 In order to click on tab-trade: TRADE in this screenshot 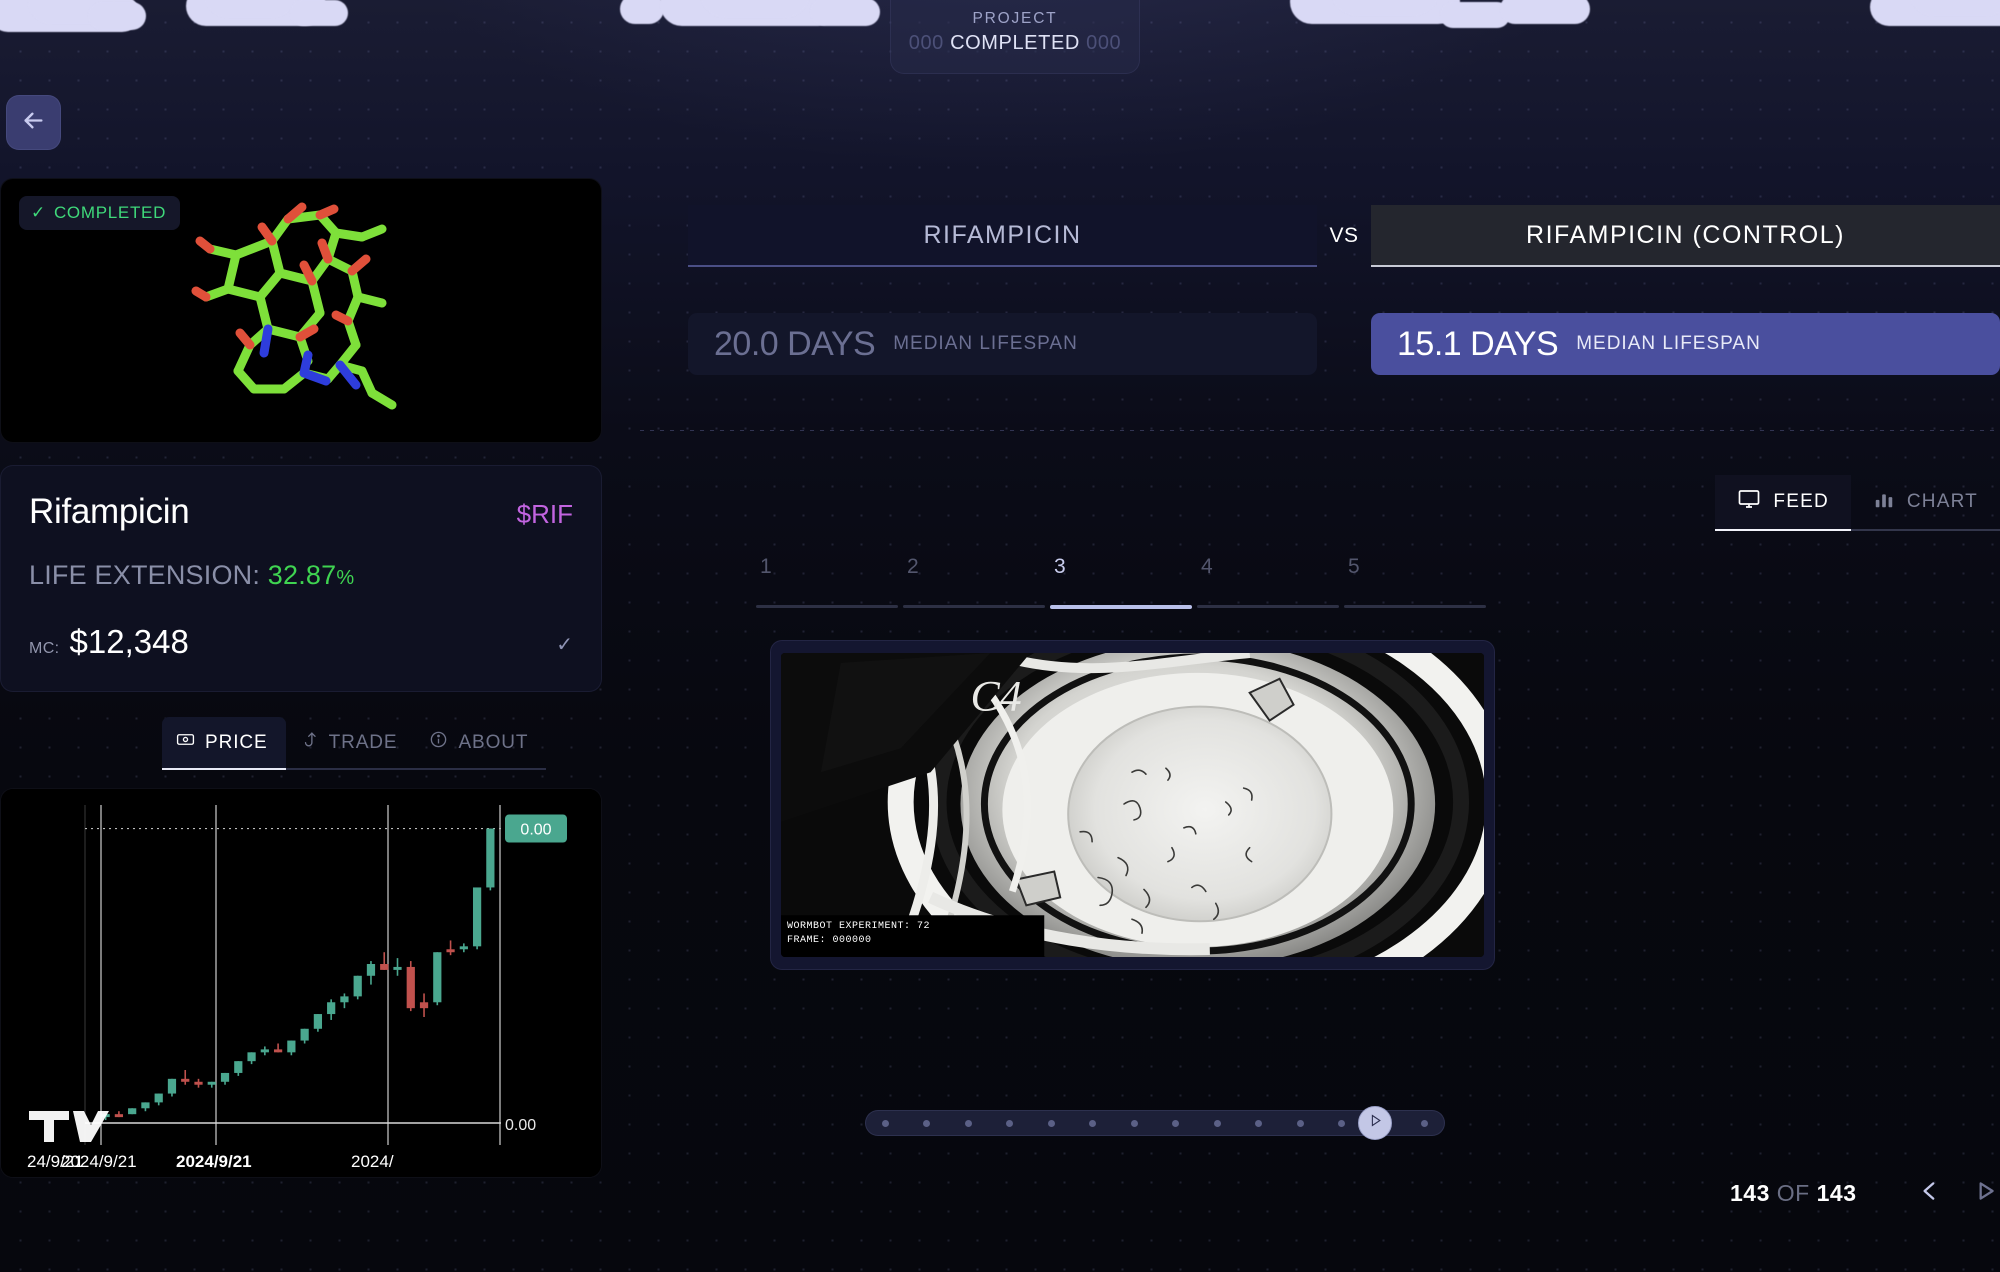, I will do `click(350, 743)`.